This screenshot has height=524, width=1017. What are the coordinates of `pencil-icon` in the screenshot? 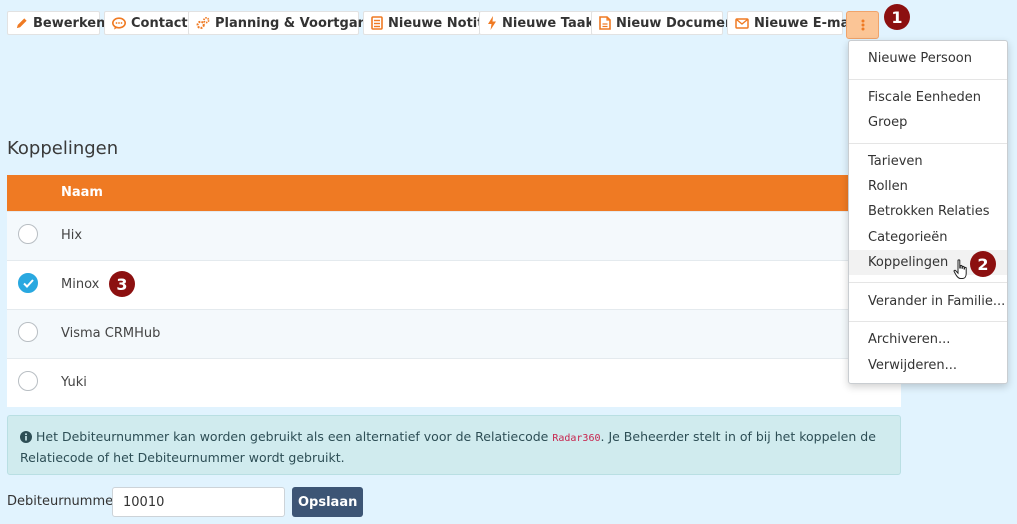 It's located at (21, 23).